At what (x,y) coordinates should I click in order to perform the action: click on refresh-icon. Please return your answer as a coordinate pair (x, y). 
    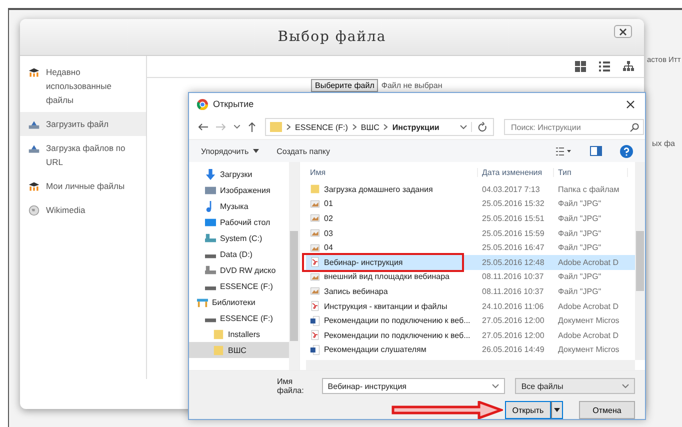
    Looking at the image, I should click on (480, 127).